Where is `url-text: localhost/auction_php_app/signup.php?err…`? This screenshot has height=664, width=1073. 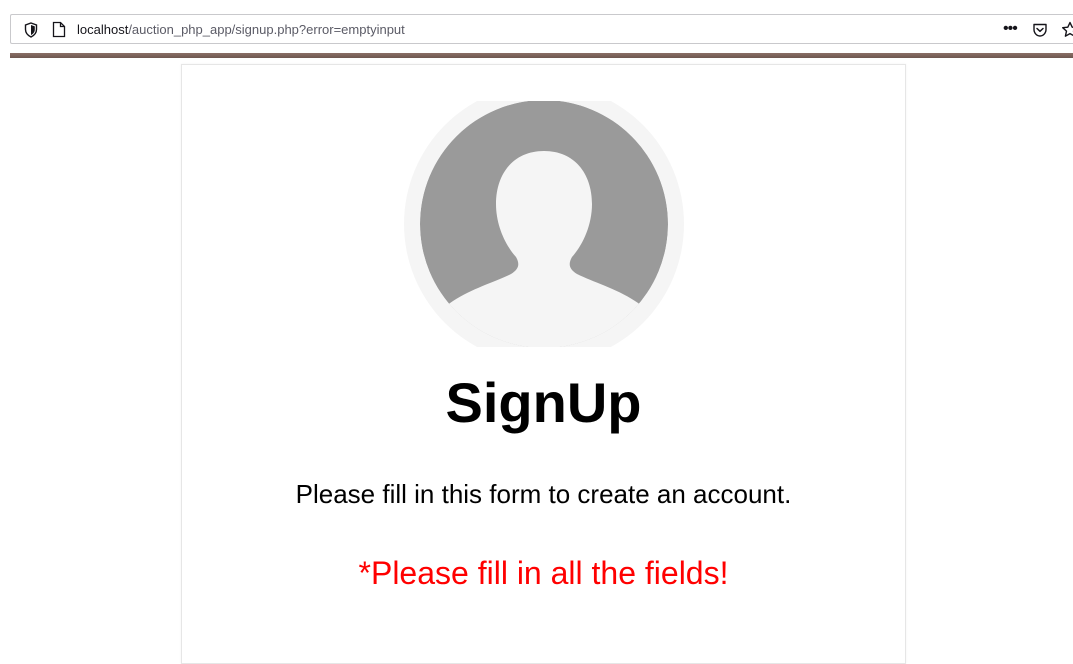
url-text: localhost/auction_php_app/signup.php?err… is located at coordinates (241, 30).